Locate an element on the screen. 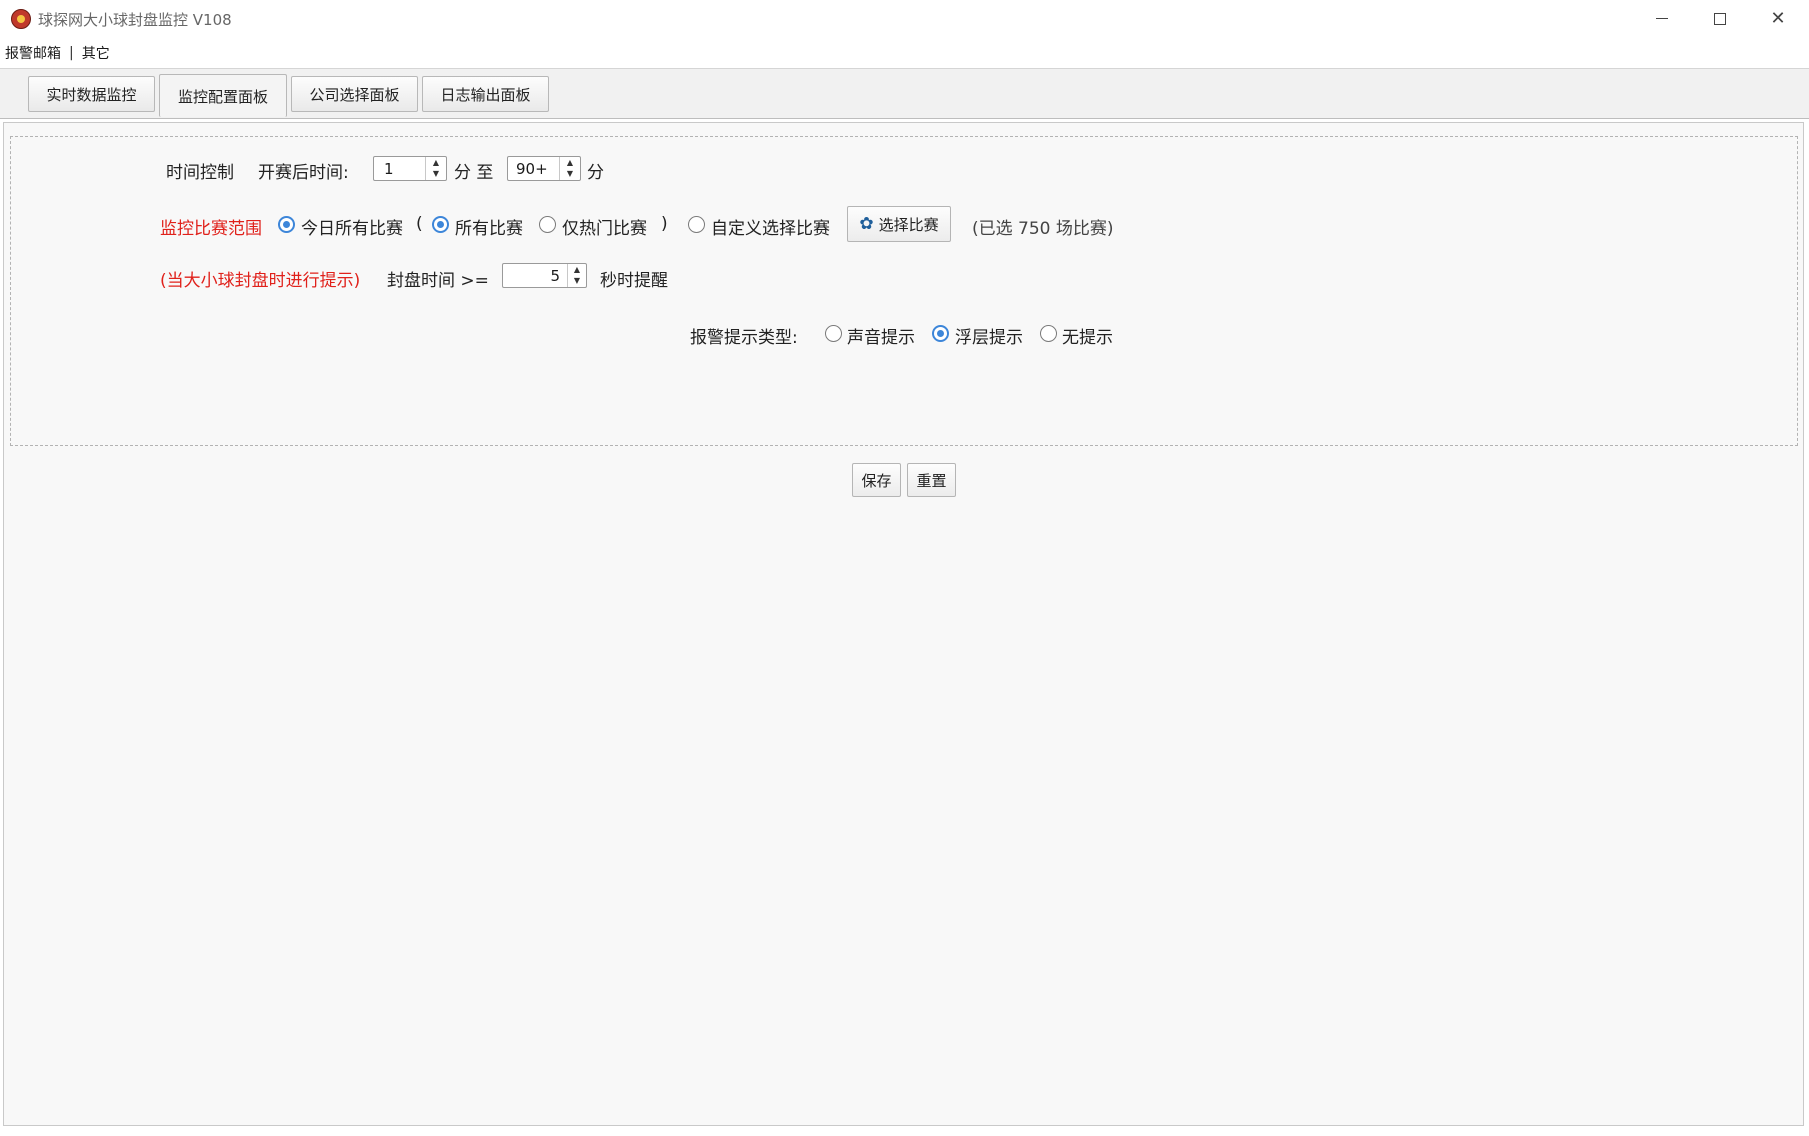 The image size is (1809, 1136). radio-custom-select is located at coordinates (696, 224).